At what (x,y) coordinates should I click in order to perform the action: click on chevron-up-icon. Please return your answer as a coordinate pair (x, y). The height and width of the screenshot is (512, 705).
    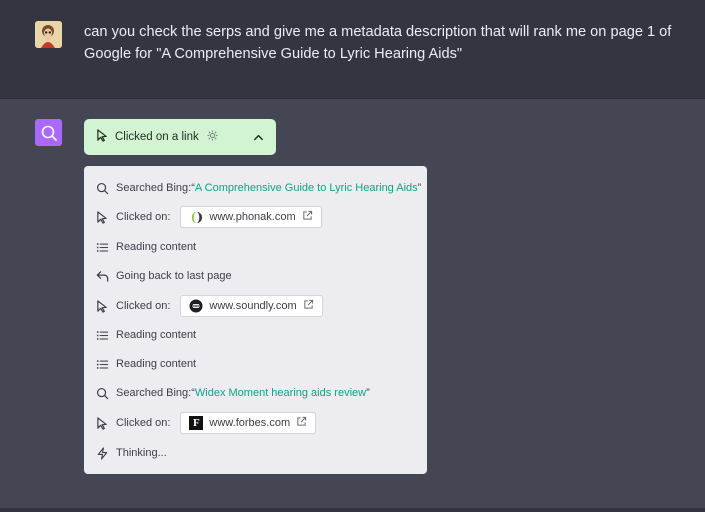
    Looking at the image, I should click on (258, 137).